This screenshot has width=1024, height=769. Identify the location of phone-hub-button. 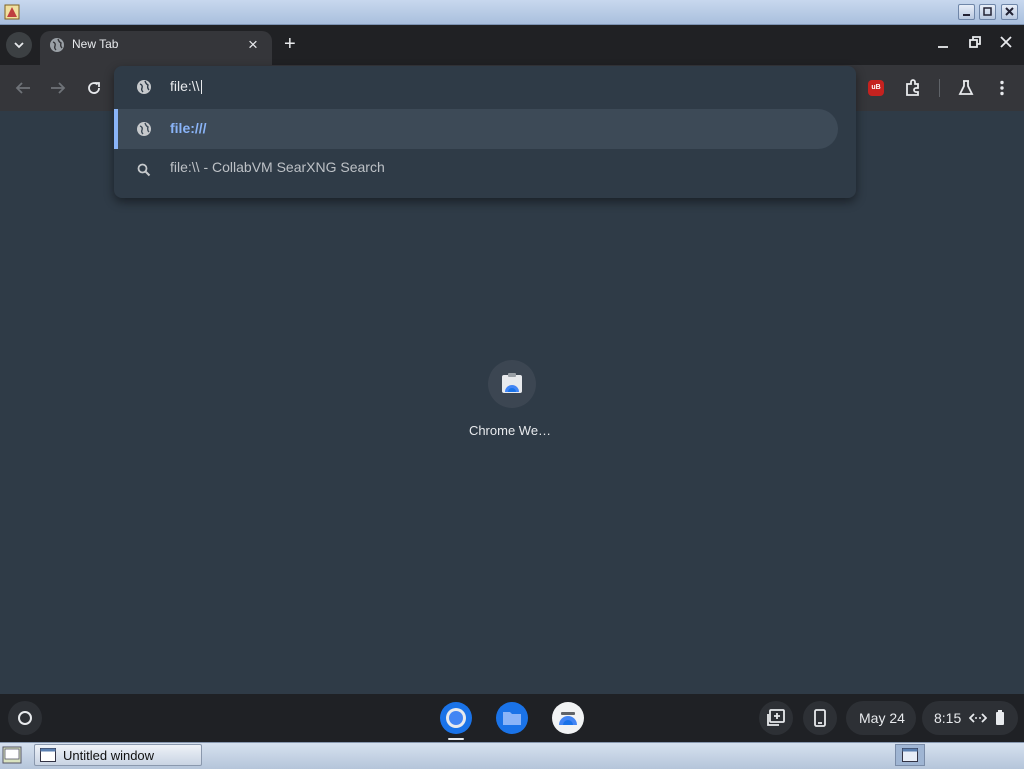
(820, 718).